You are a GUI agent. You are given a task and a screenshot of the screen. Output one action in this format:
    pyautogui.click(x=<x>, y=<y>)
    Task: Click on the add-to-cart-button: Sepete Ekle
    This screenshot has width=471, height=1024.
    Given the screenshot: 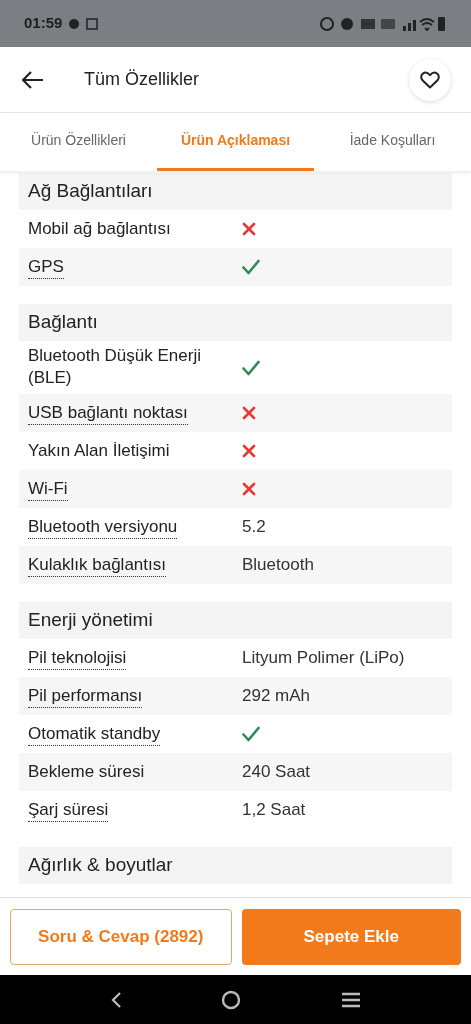 What is the action you would take?
    pyautogui.click(x=351, y=936)
    